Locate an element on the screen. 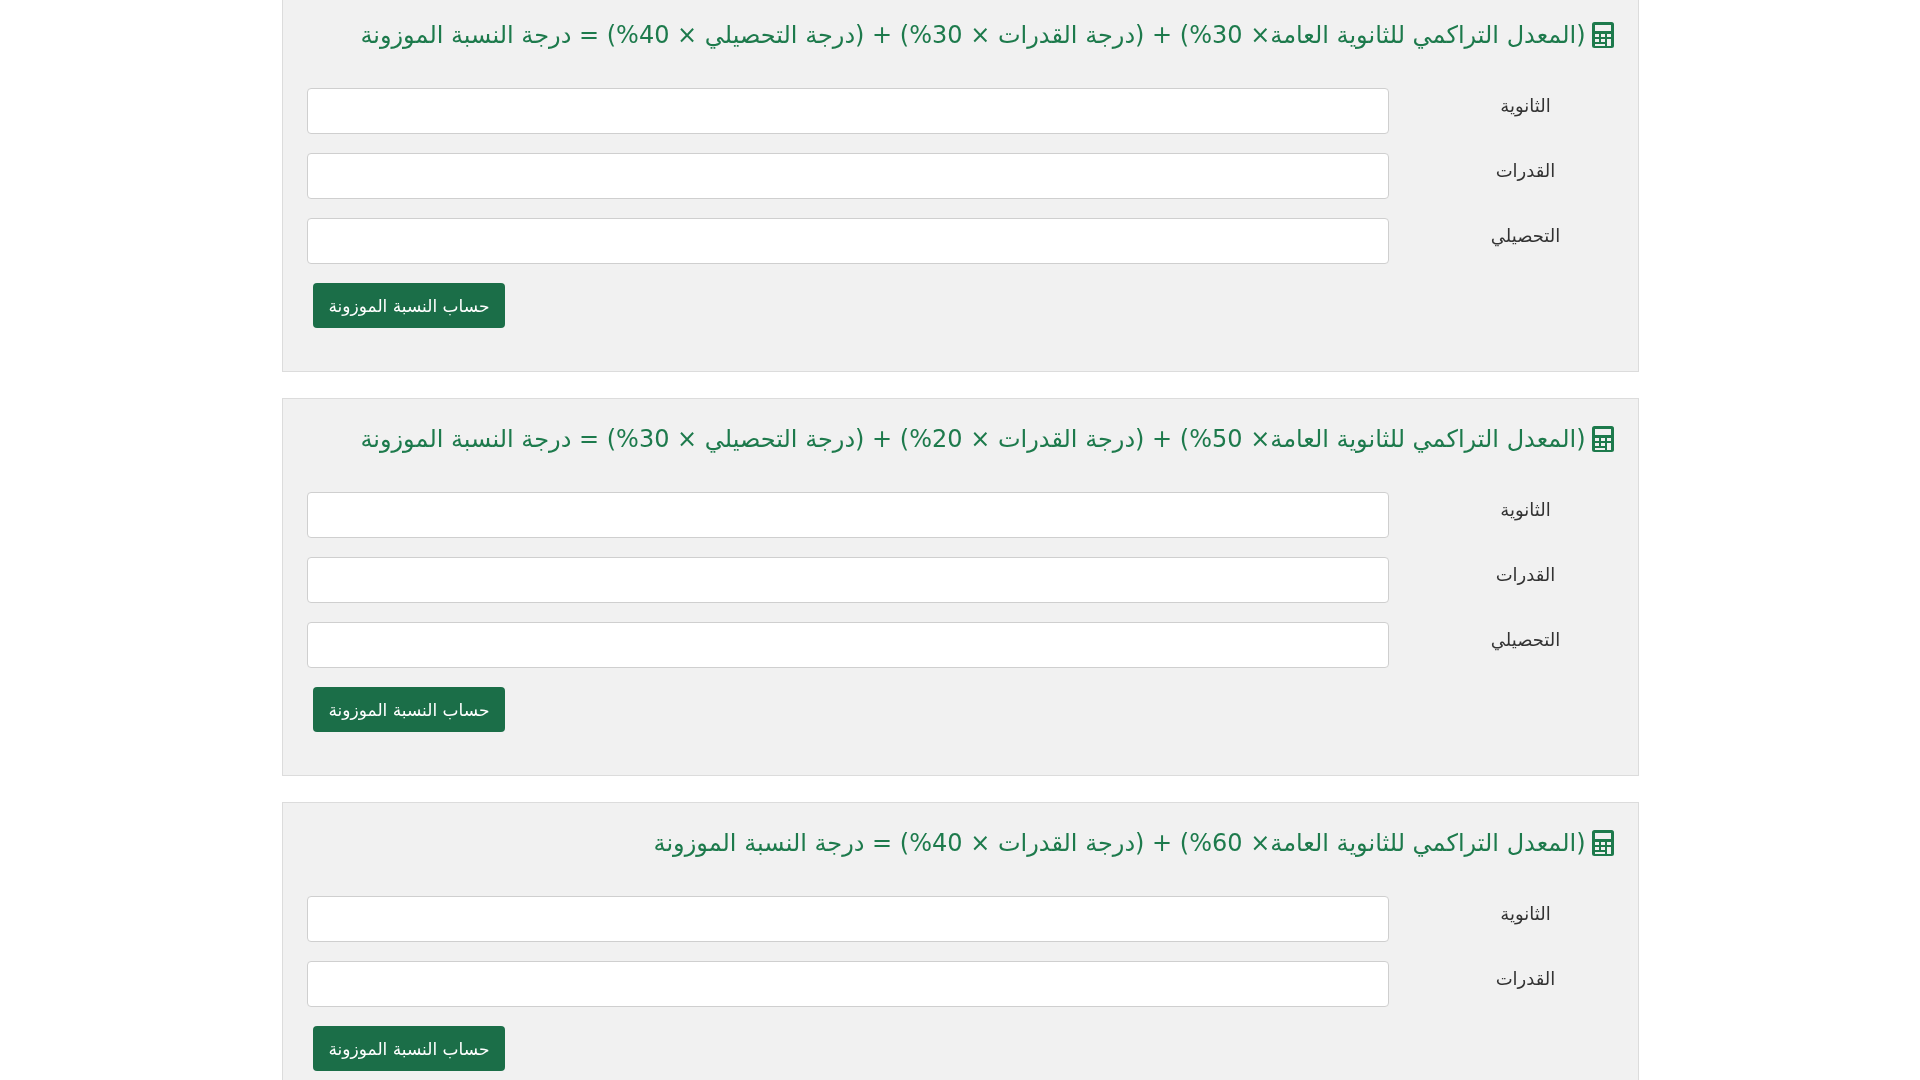  formula-title: (المعدل التراكمي للثانوية العامة× 30%) + (درجة القدرات × 30%) + (درجة التحصيلي × 40%) = درجة النسبة الموزونة is located at coordinates (973, 35).